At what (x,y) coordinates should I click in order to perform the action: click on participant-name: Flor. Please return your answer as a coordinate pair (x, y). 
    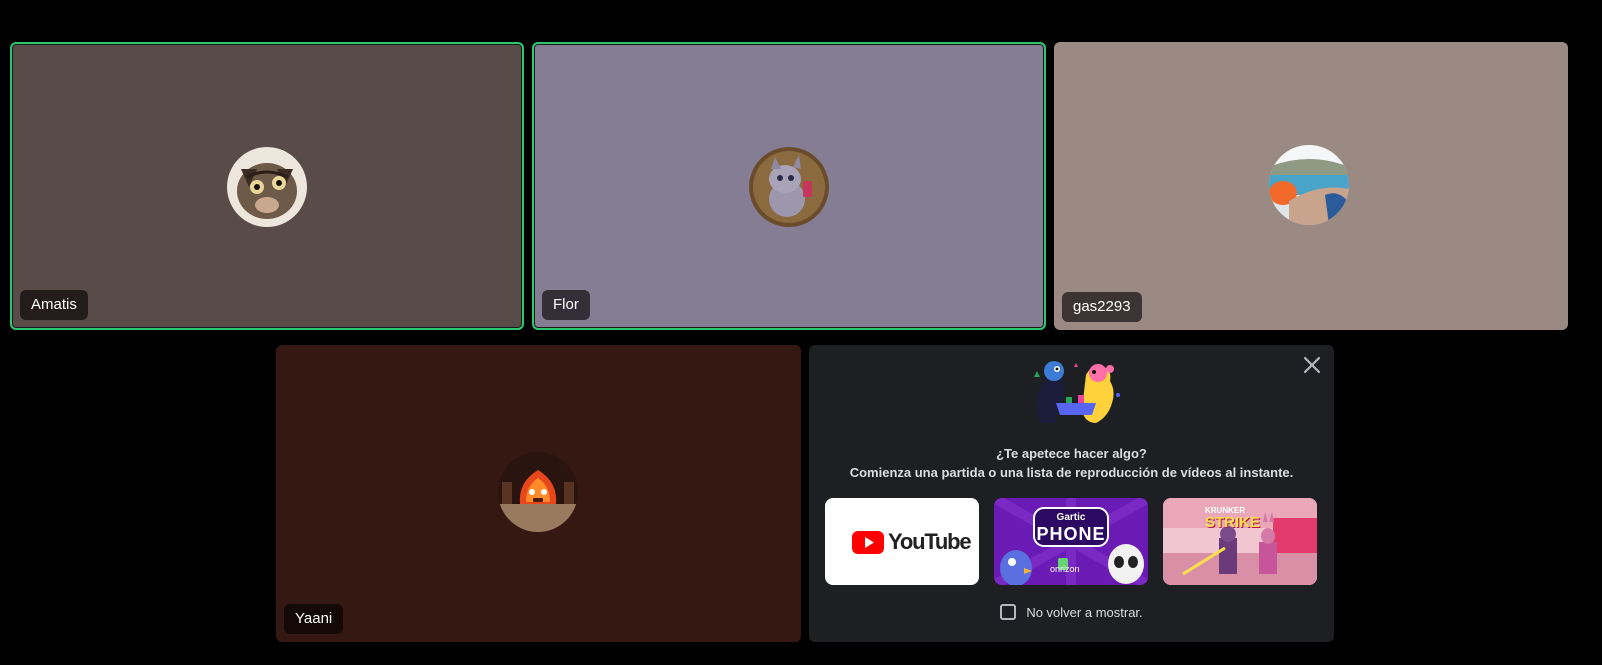
    Looking at the image, I should click on (566, 305).